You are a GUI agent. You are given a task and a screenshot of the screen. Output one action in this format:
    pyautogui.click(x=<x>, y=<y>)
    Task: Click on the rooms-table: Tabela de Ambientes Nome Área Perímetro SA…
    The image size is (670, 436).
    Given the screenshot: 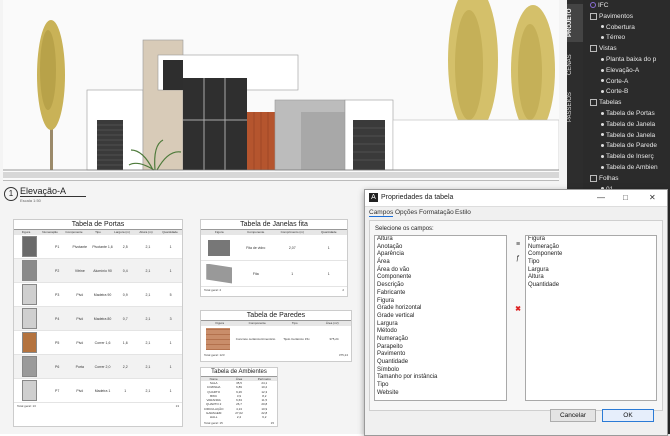 What is the action you would take?
    pyautogui.click(x=239, y=397)
    